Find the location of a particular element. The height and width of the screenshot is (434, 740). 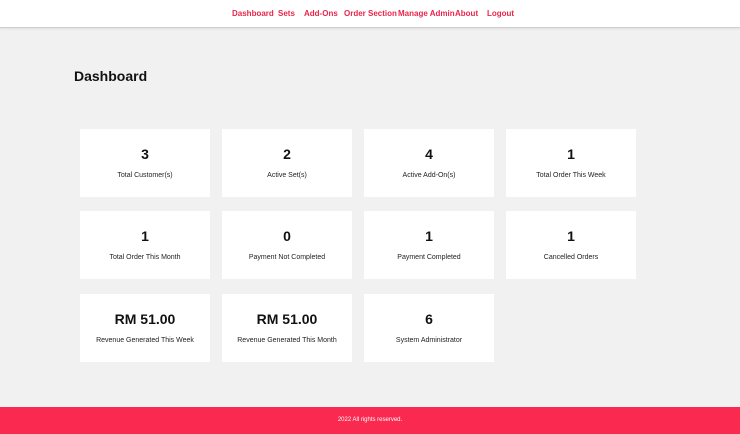

stat-card-revenue-month: RM 51.00 Revenue Generated This Month is located at coordinates (287, 328).